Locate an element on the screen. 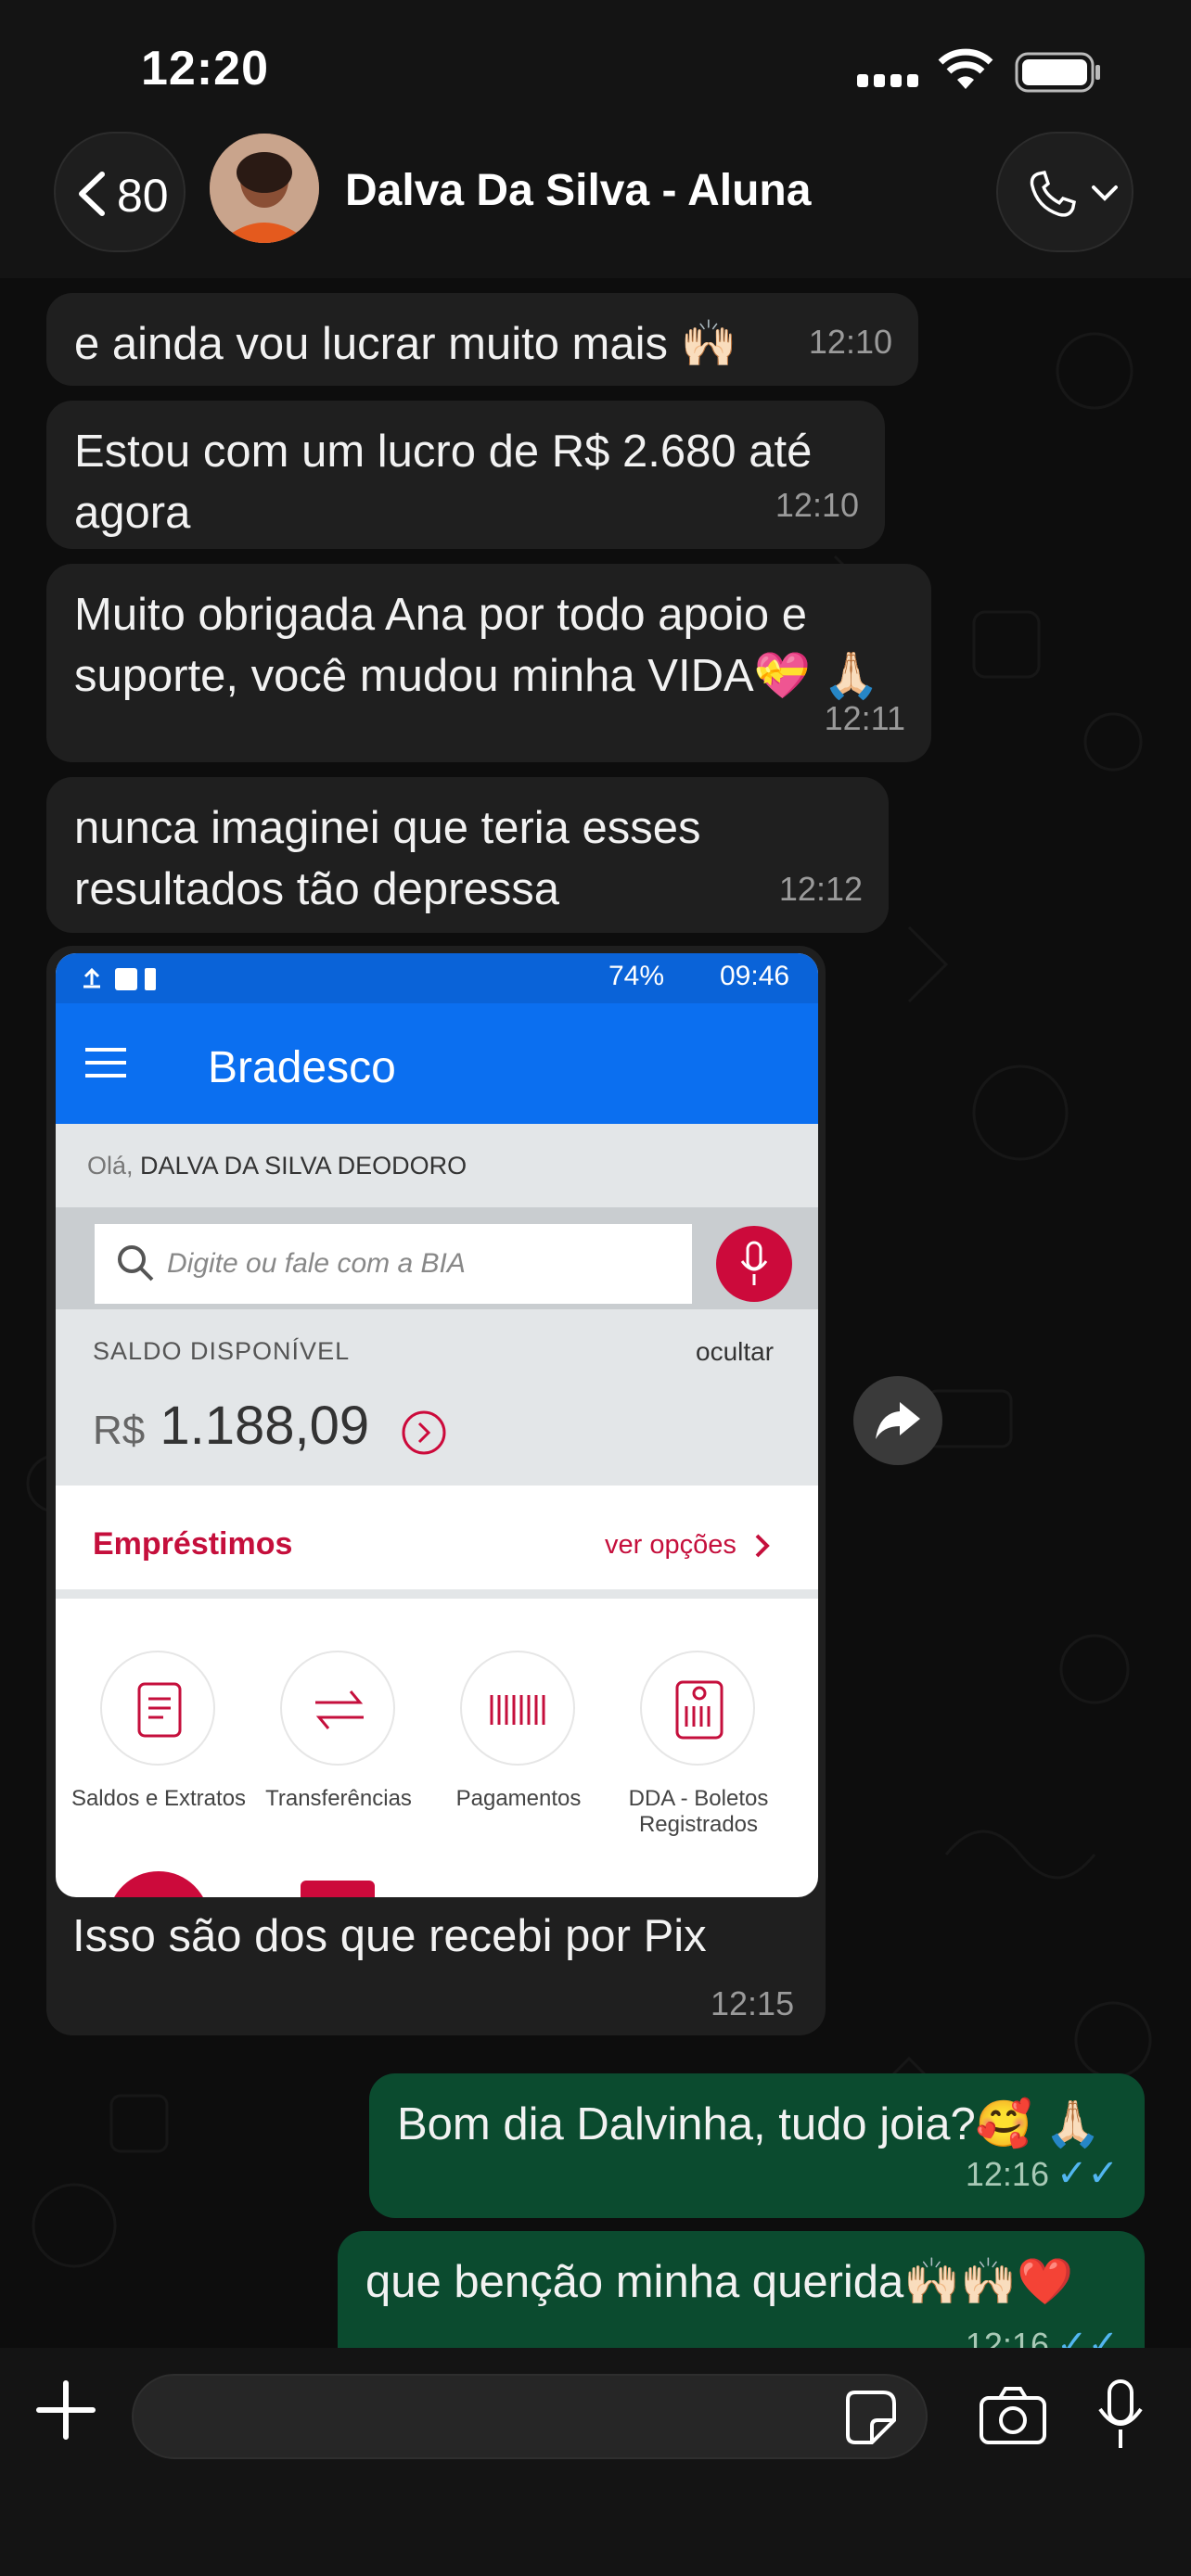 Image resolution: width=1191 pixels, height=2576 pixels. service-label: DDA - Boletos Registrados is located at coordinates (699, 1812).